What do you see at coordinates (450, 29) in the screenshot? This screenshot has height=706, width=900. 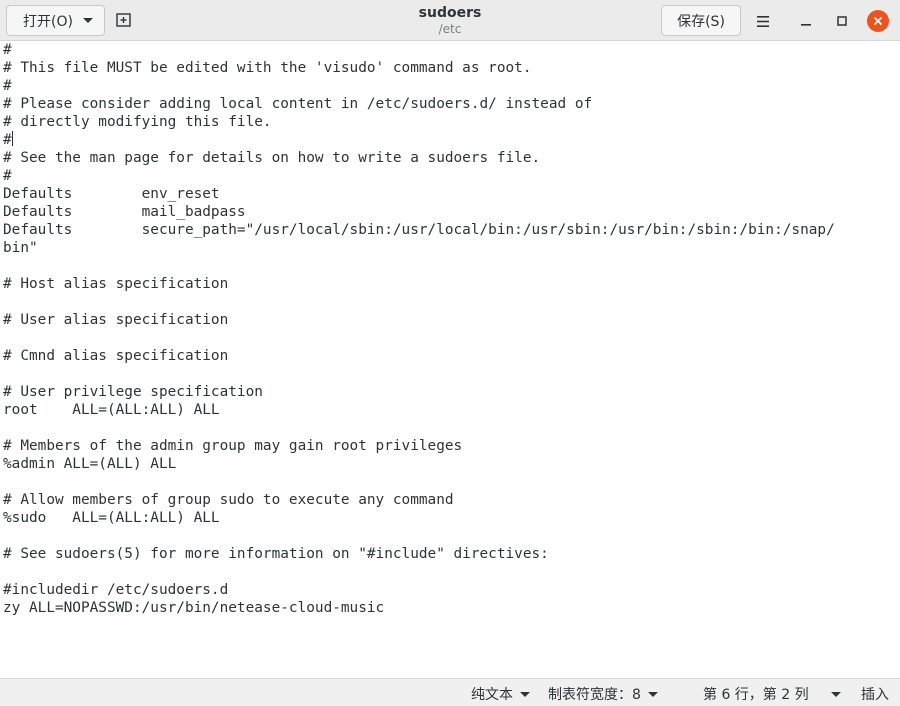 I see `document-path: /etc` at bounding box center [450, 29].